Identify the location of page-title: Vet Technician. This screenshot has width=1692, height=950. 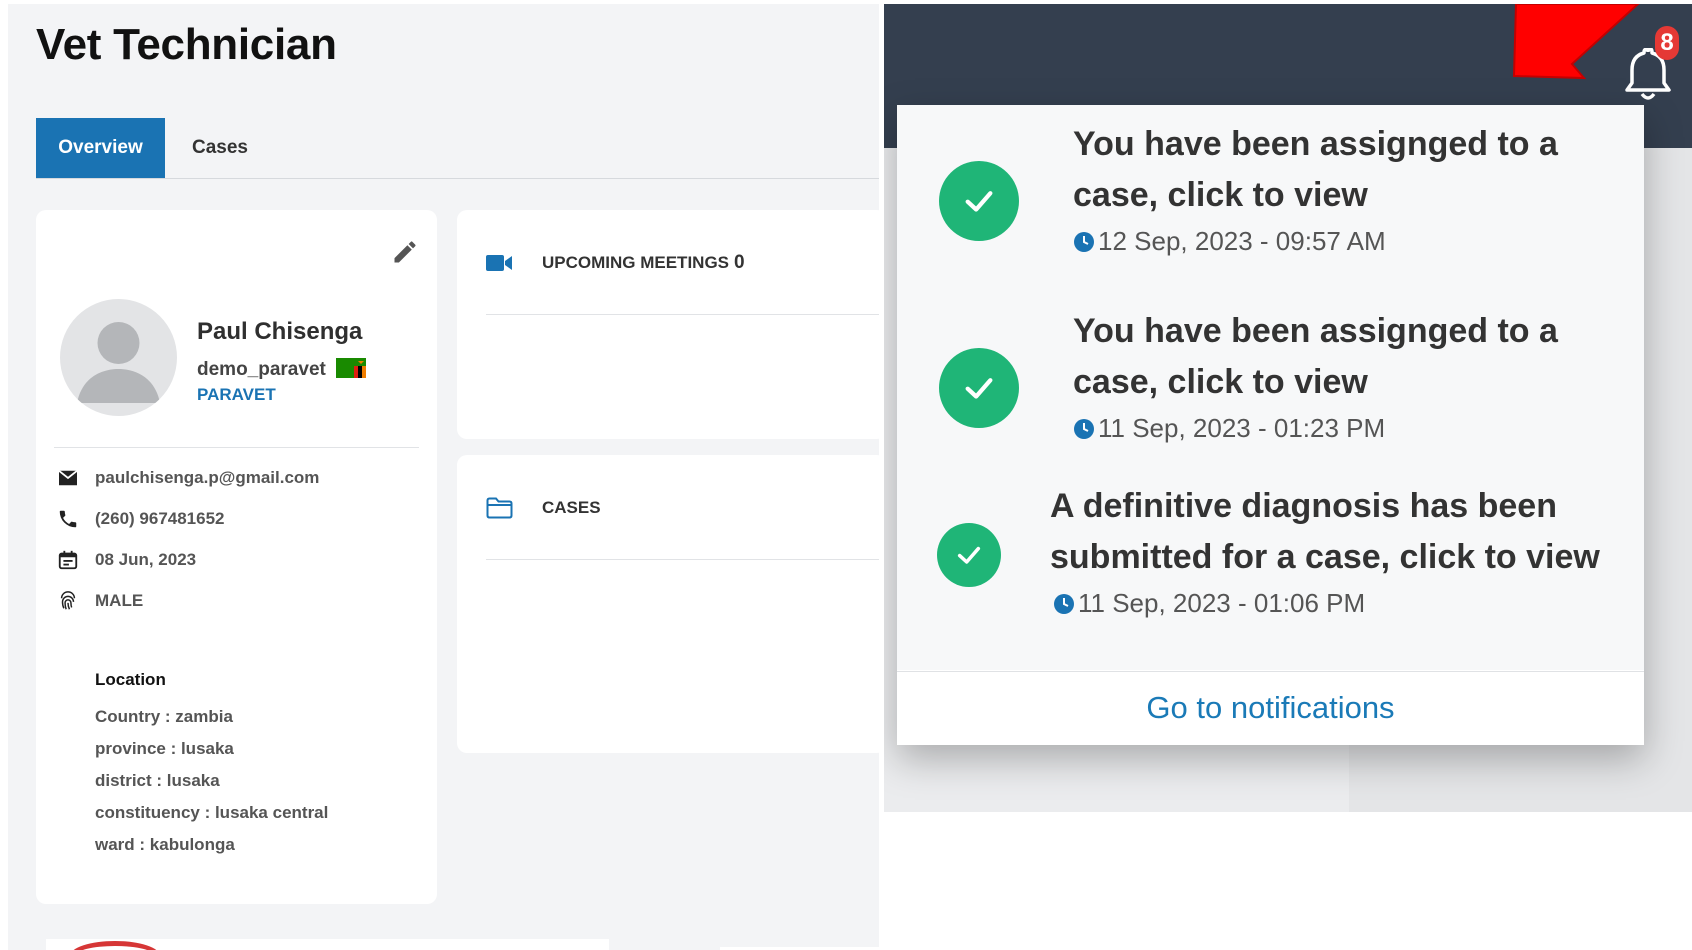
(186, 44).